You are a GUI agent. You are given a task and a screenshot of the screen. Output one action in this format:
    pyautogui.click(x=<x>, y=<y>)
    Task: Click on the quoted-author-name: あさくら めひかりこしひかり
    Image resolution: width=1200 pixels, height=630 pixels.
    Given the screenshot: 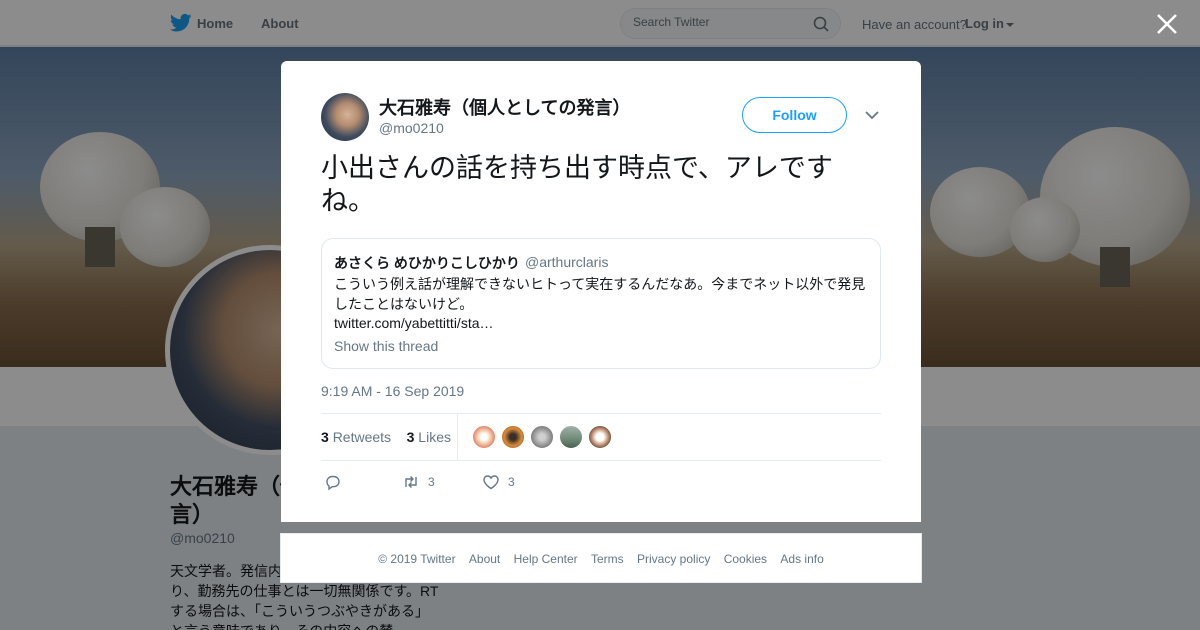 What is the action you would take?
    pyautogui.click(x=427, y=263)
    